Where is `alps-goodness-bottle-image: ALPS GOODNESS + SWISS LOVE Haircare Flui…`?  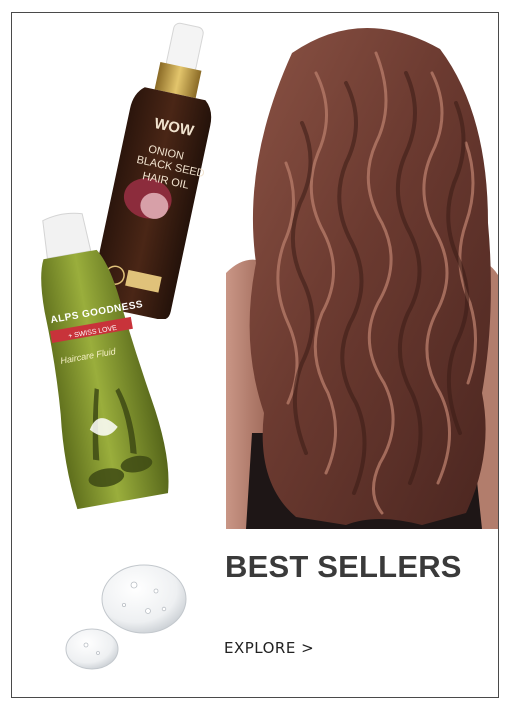
alps-goodness-bottle-image: ALPS GOODNESS + SWISS LOVE Haircare Flui… is located at coordinates (111, 360).